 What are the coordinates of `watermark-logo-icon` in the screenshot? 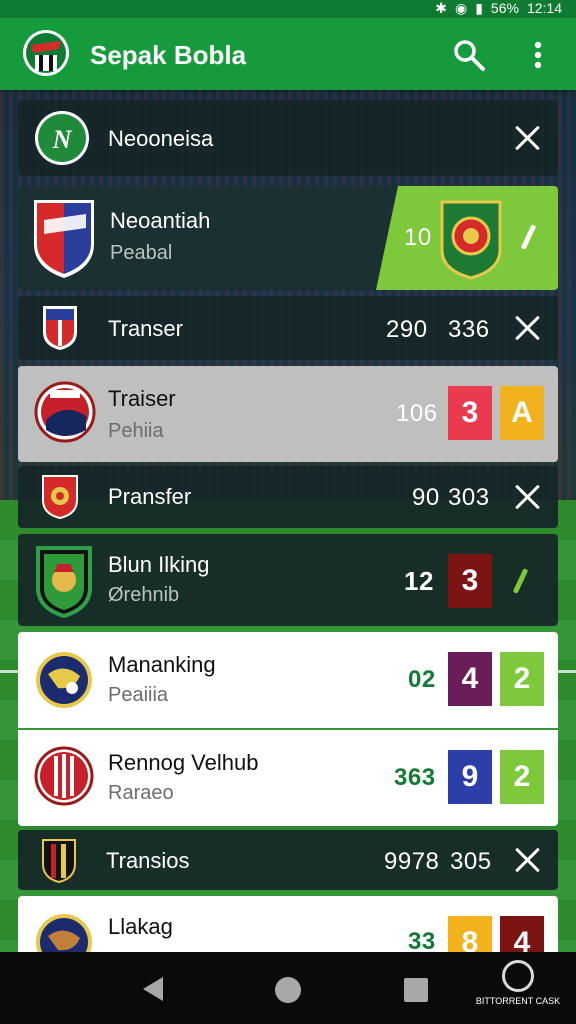 It's located at (518, 976).